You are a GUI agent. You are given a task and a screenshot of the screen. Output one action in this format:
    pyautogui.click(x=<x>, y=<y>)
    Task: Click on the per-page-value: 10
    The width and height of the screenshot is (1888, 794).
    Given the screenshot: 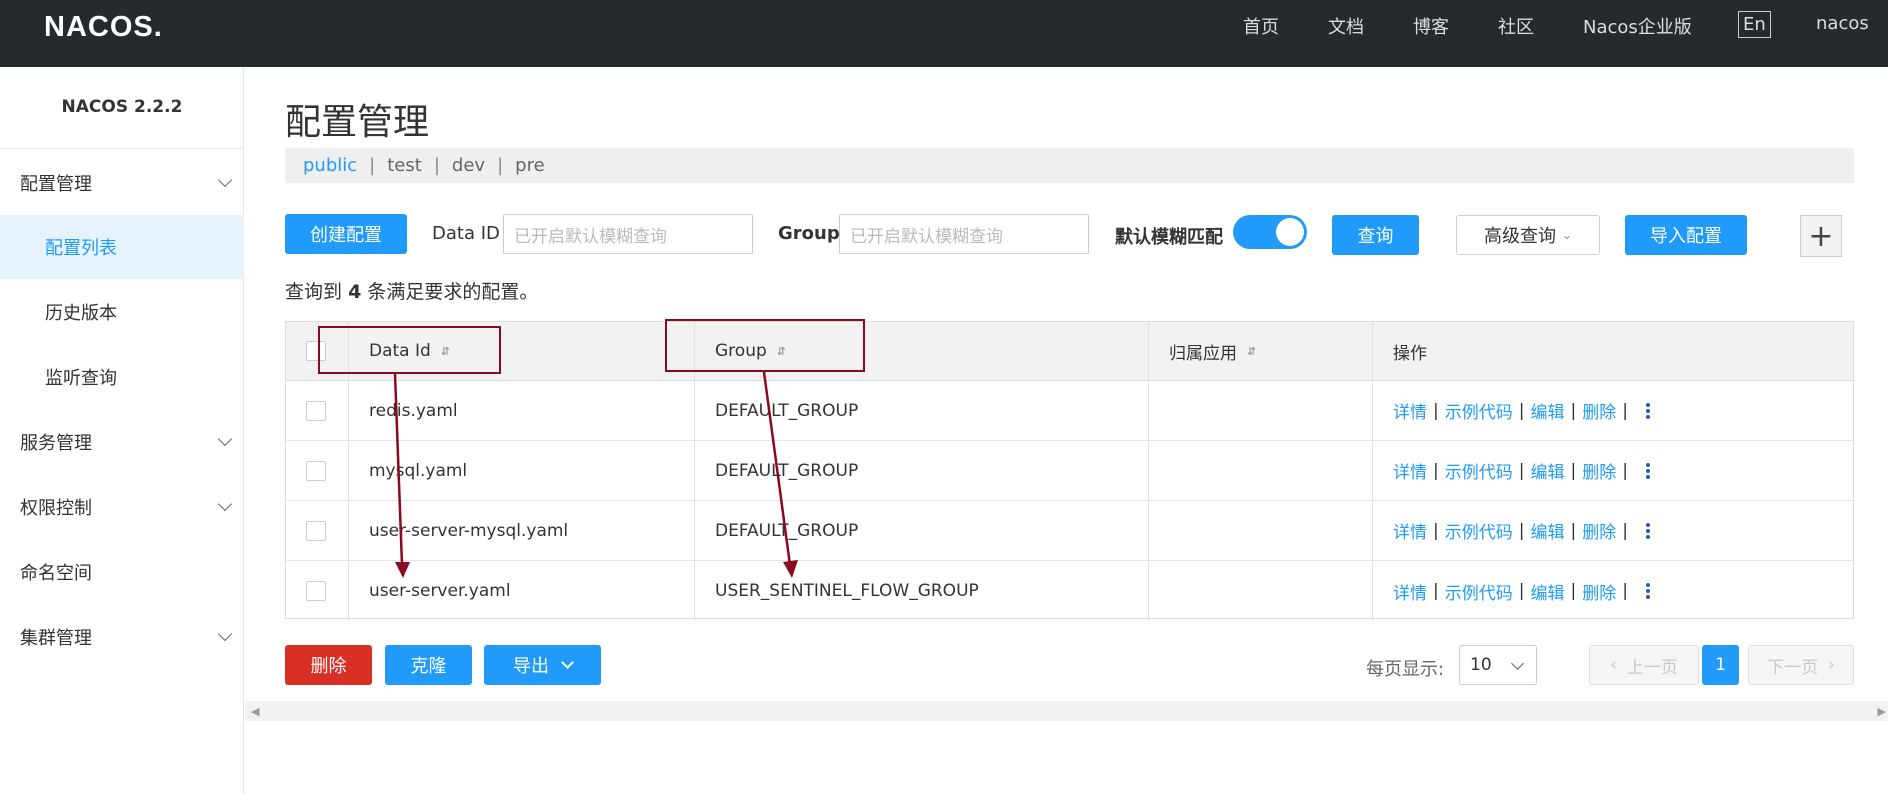 What is the action you would take?
    pyautogui.click(x=1481, y=665)
    